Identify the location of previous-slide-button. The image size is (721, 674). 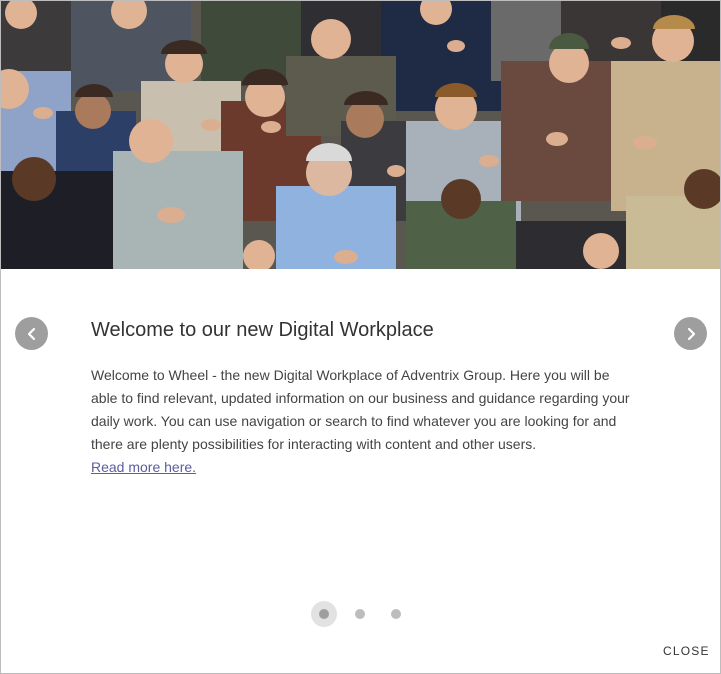
(31, 333).